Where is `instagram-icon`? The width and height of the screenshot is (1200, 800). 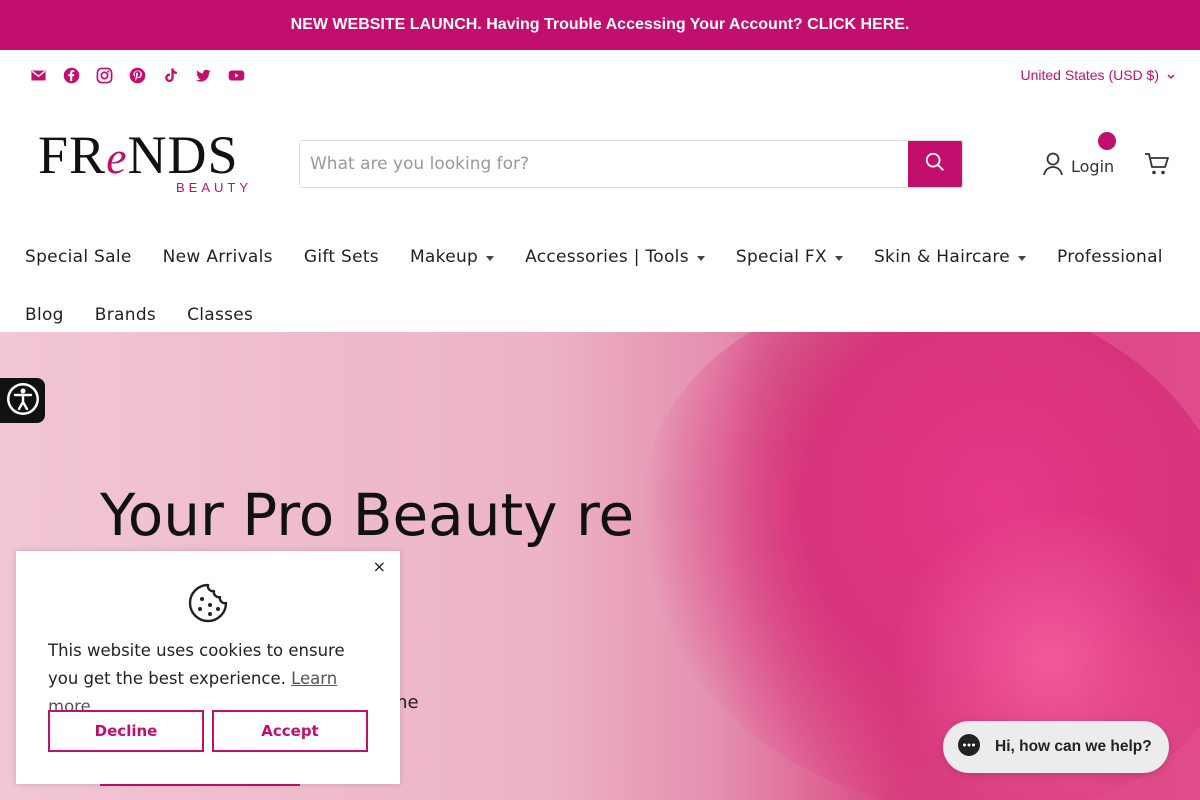
instagram-icon is located at coordinates (104, 75).